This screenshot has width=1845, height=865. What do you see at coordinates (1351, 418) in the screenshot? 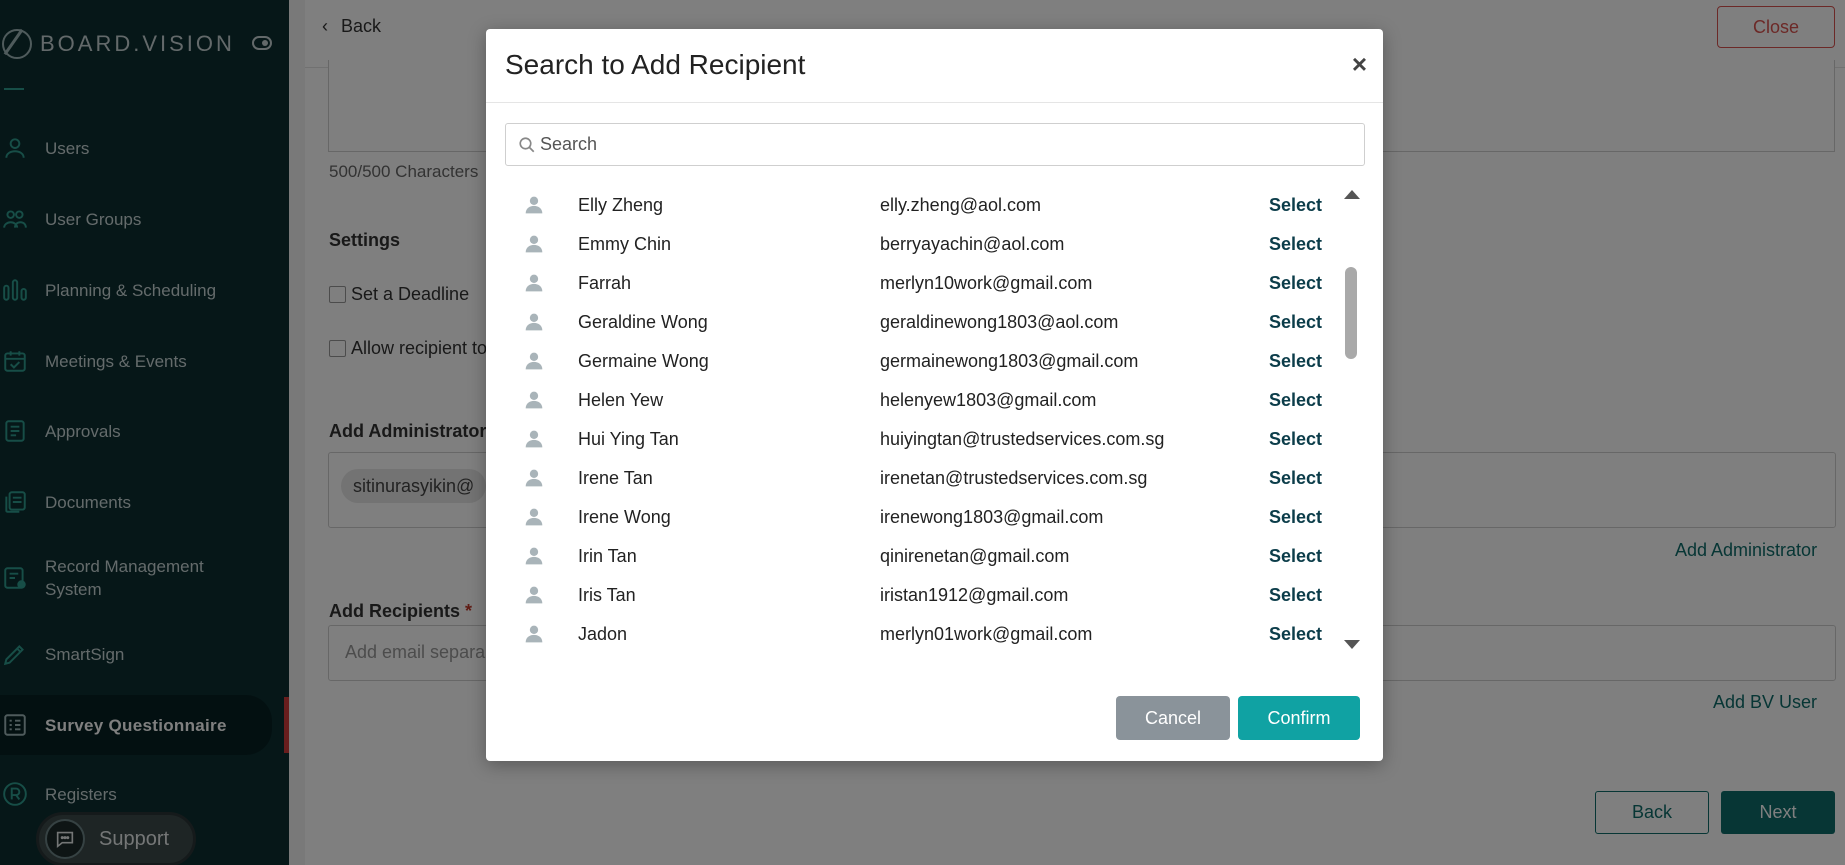
I see `list-scrollbar` at bounding box center [1351, 418].